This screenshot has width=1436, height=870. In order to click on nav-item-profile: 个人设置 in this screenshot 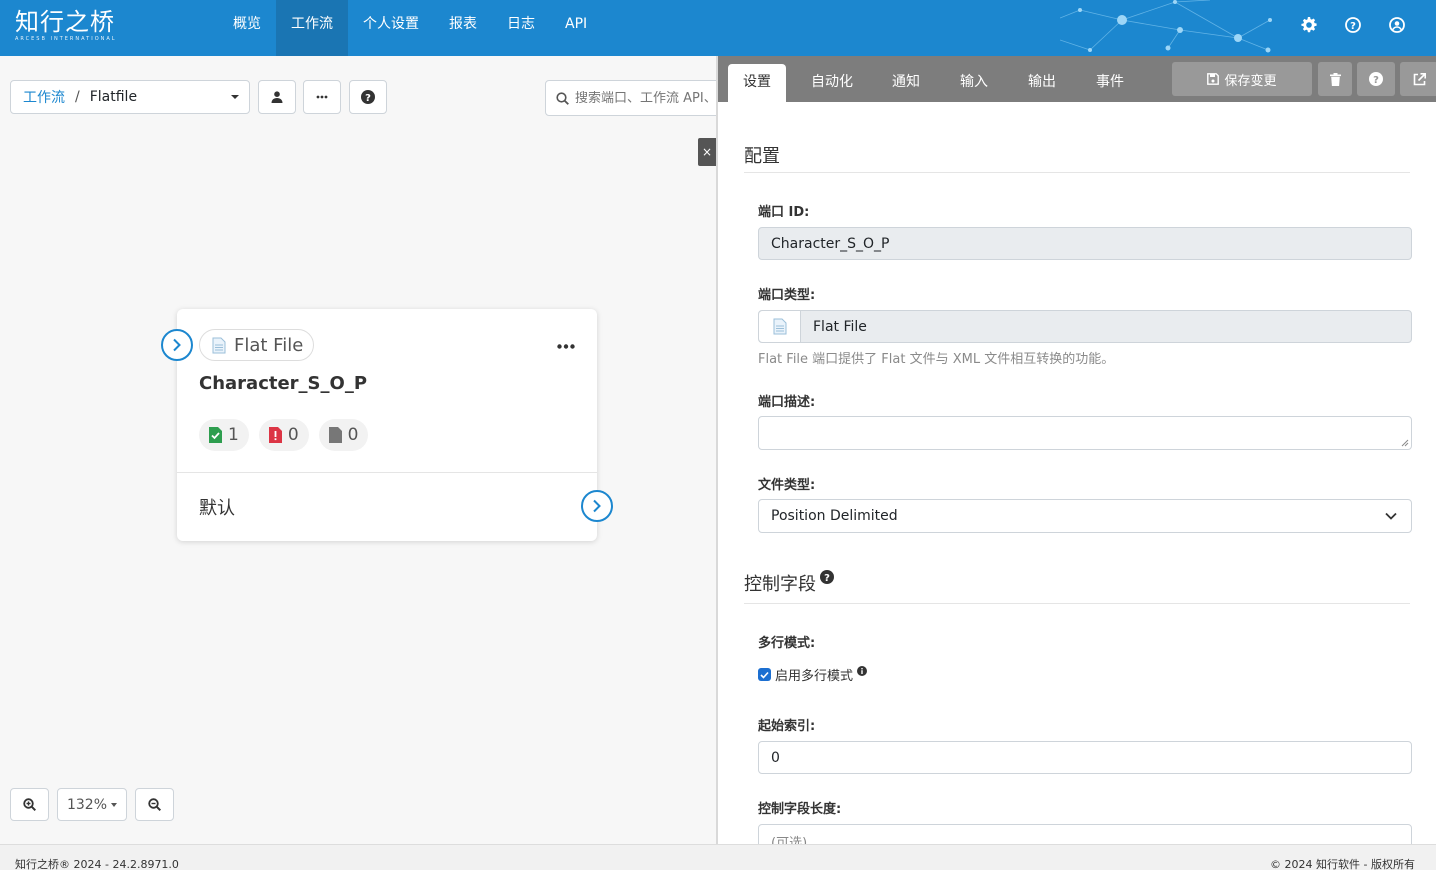, I will do `click(391, 28)`.